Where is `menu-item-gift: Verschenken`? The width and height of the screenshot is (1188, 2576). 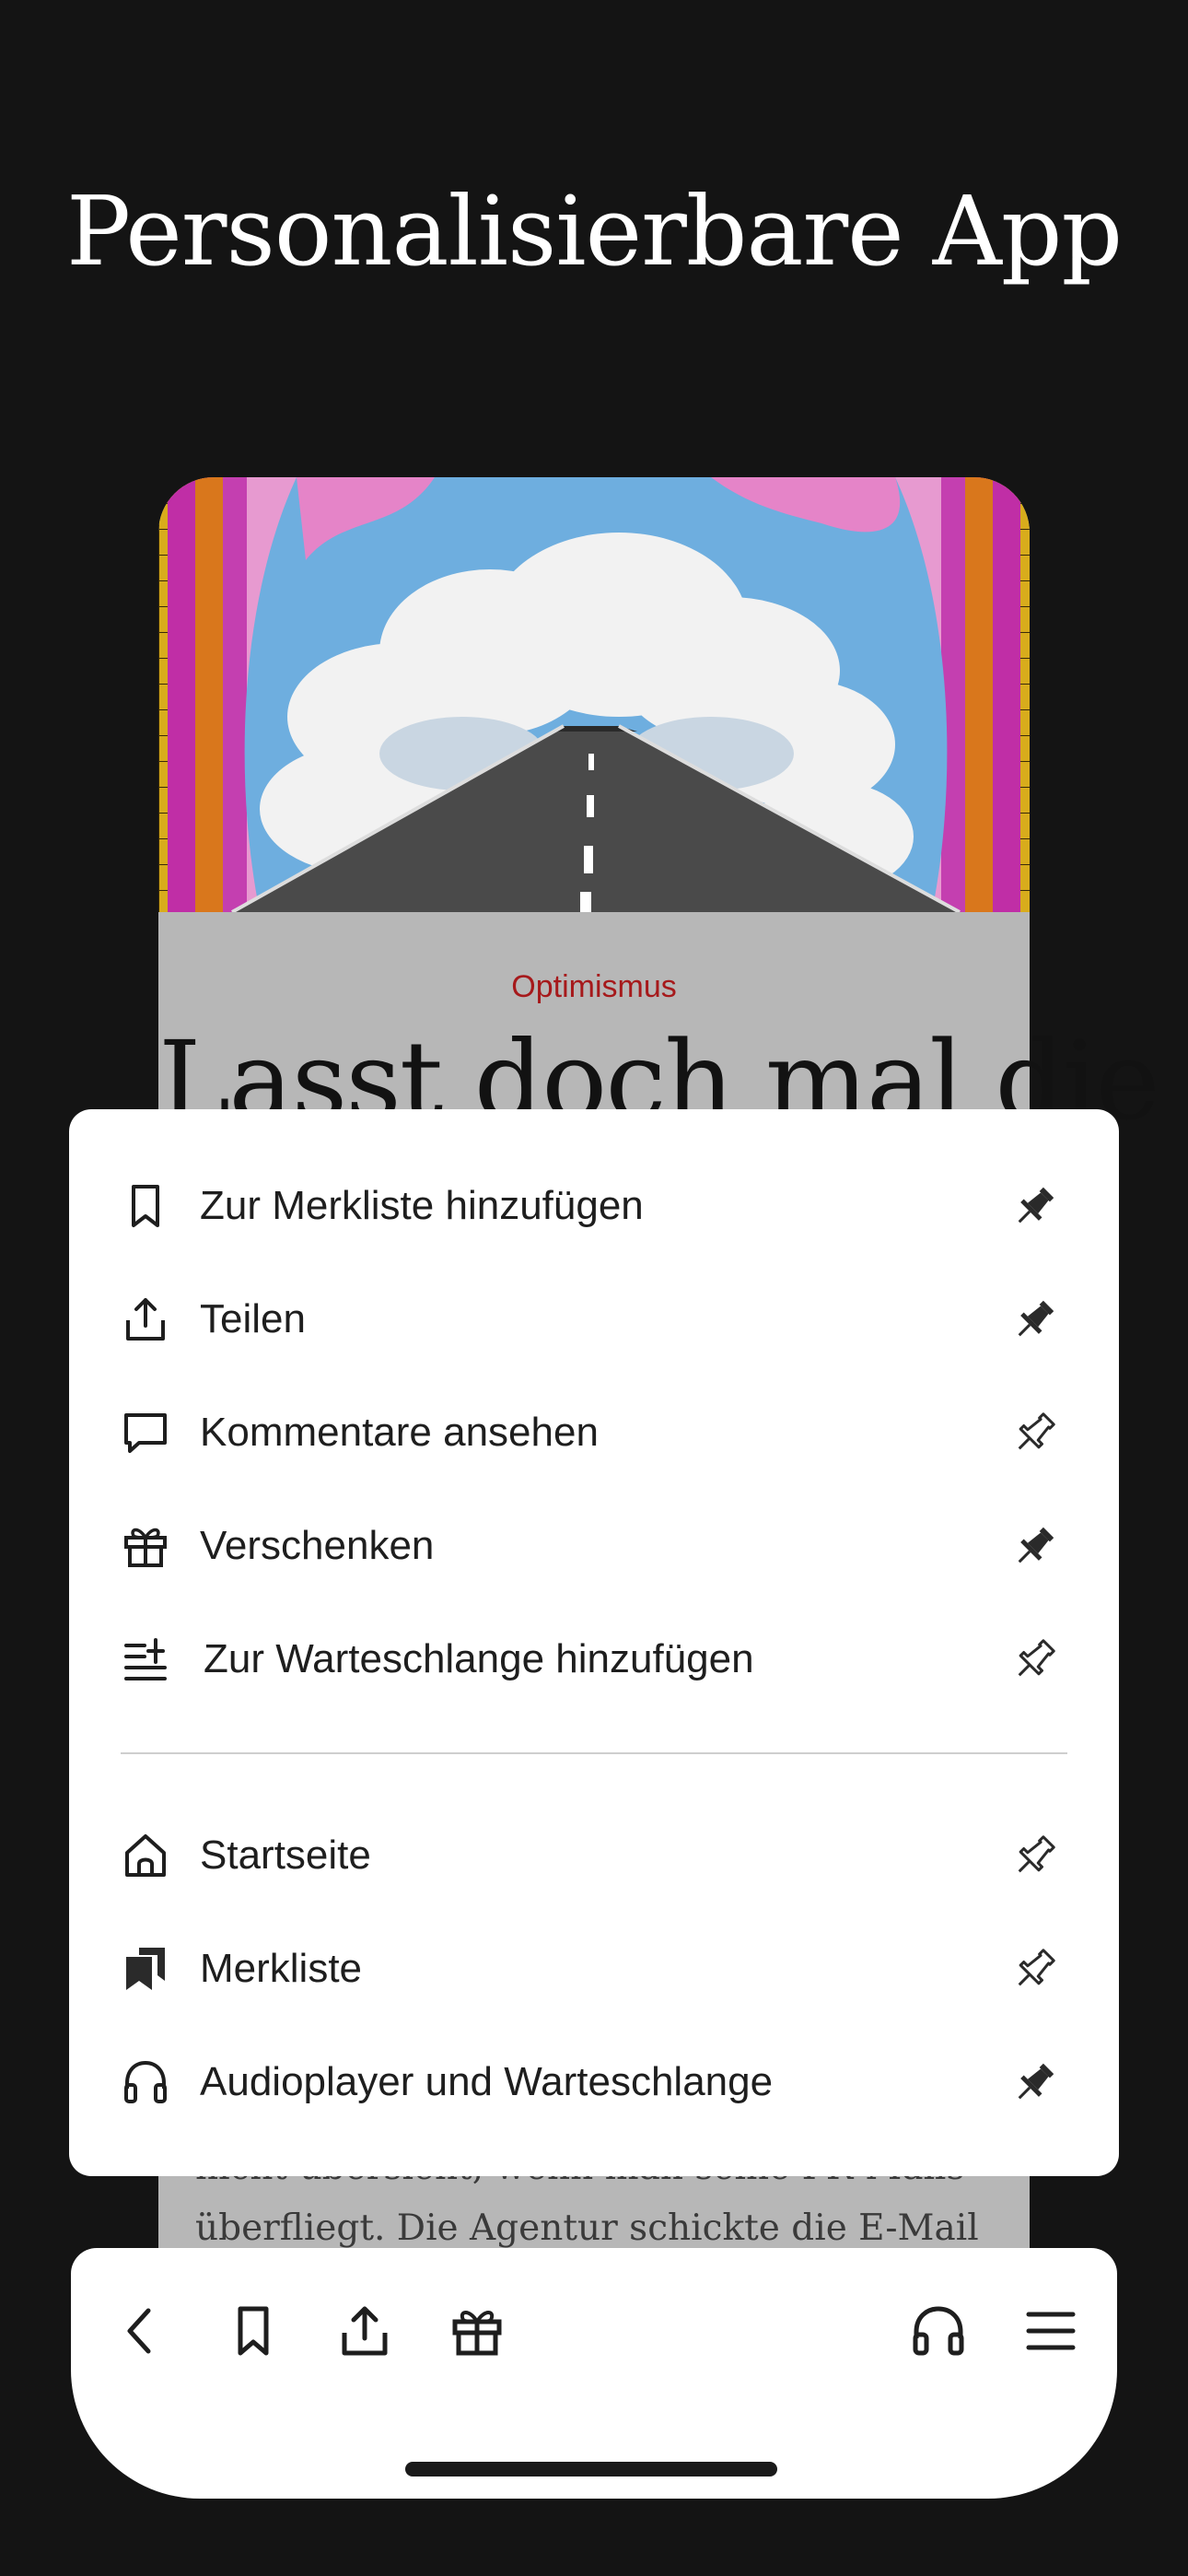
menu-item-gift: Verschenken is located at coordinates (594, 1546).